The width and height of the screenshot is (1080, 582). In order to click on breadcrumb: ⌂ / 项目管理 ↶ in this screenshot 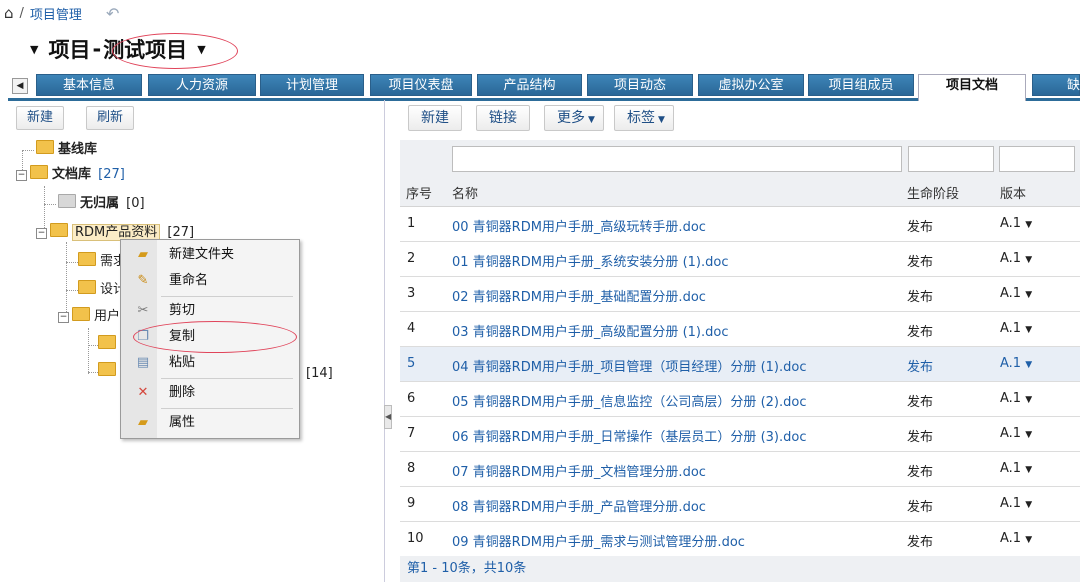, I will do `click(61, 13)`.